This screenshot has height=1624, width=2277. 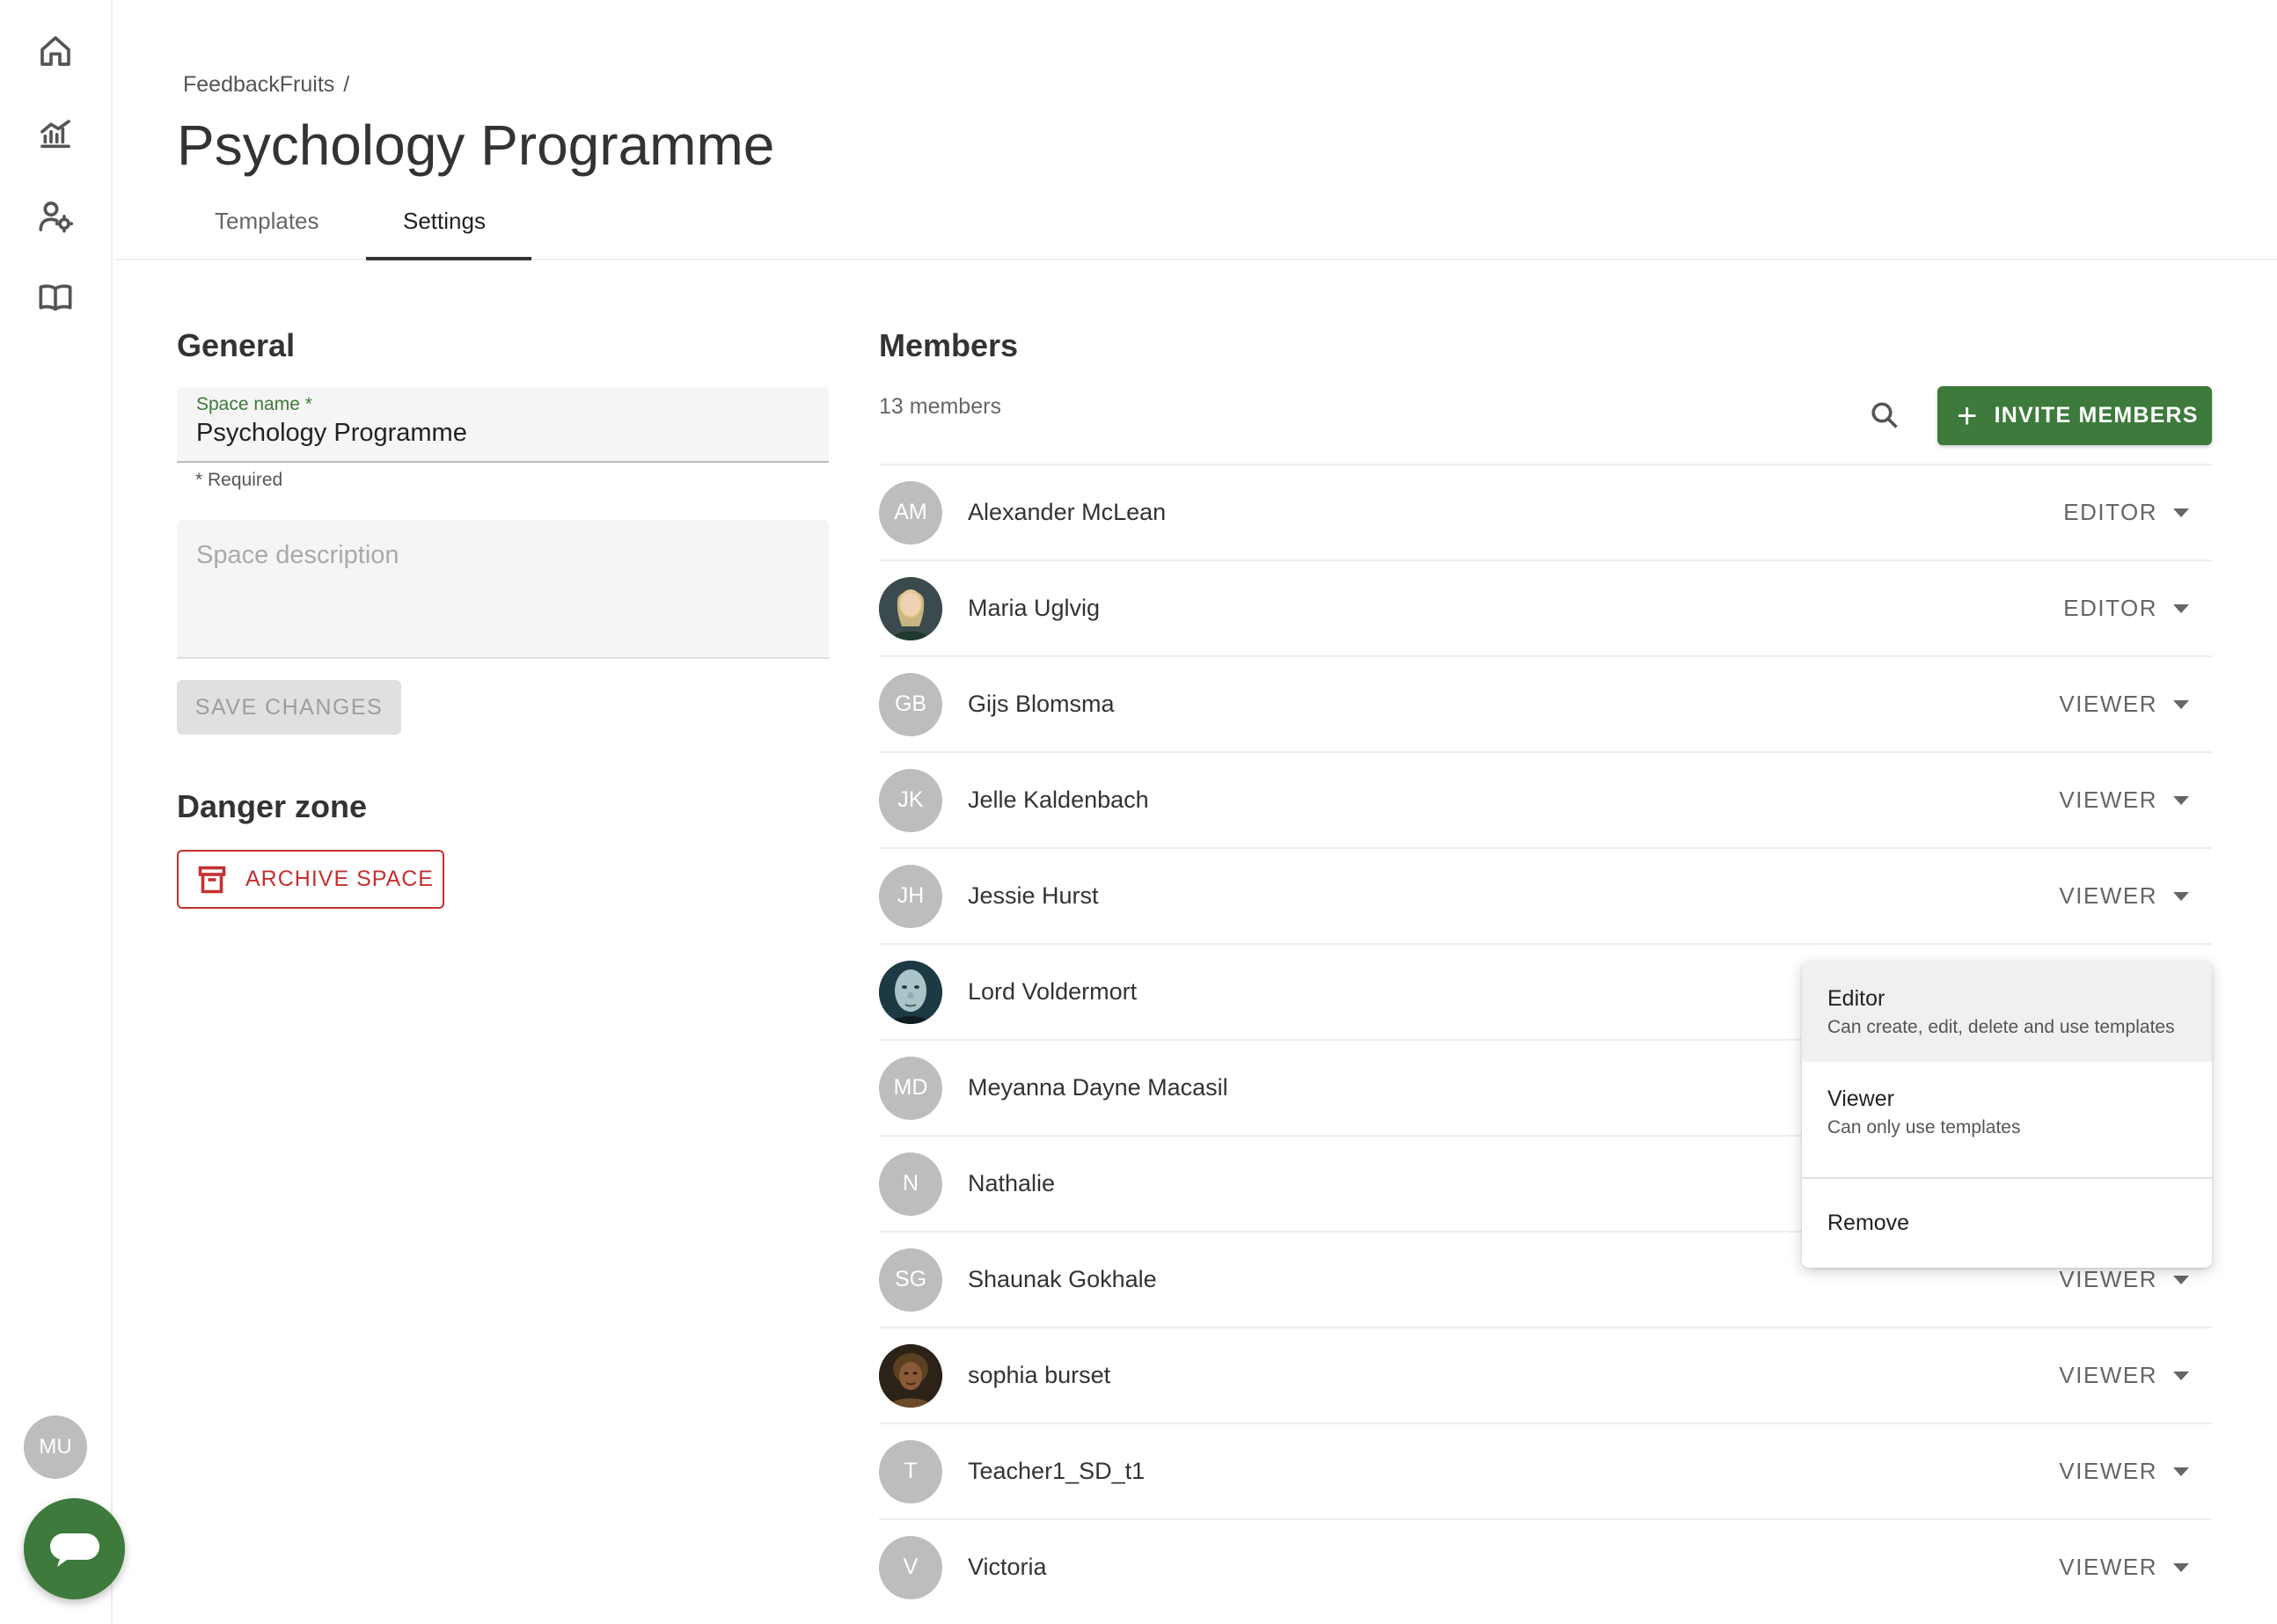 I want to click on save-changes-button: SAVE CHANGES, so click(x=289, y=707).